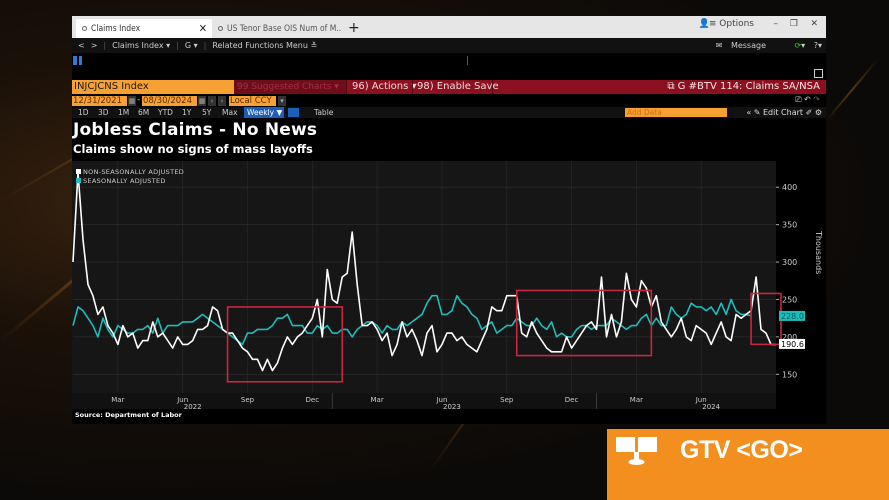 The image size is (889, 500). I want to click on frequency-dropdown: Weekly ▼, so click(264, 112).